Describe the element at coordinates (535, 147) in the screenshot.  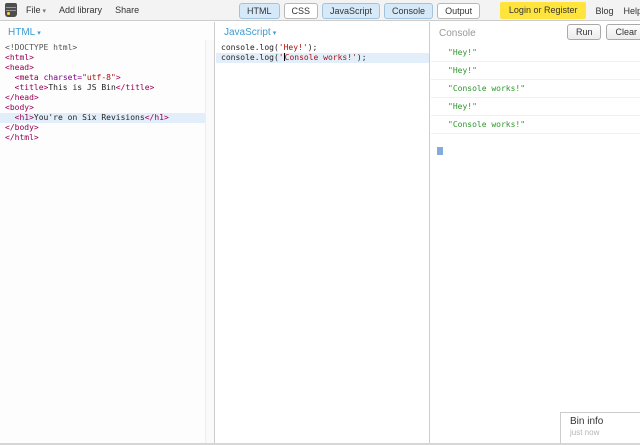
I see `console-input` at that location.